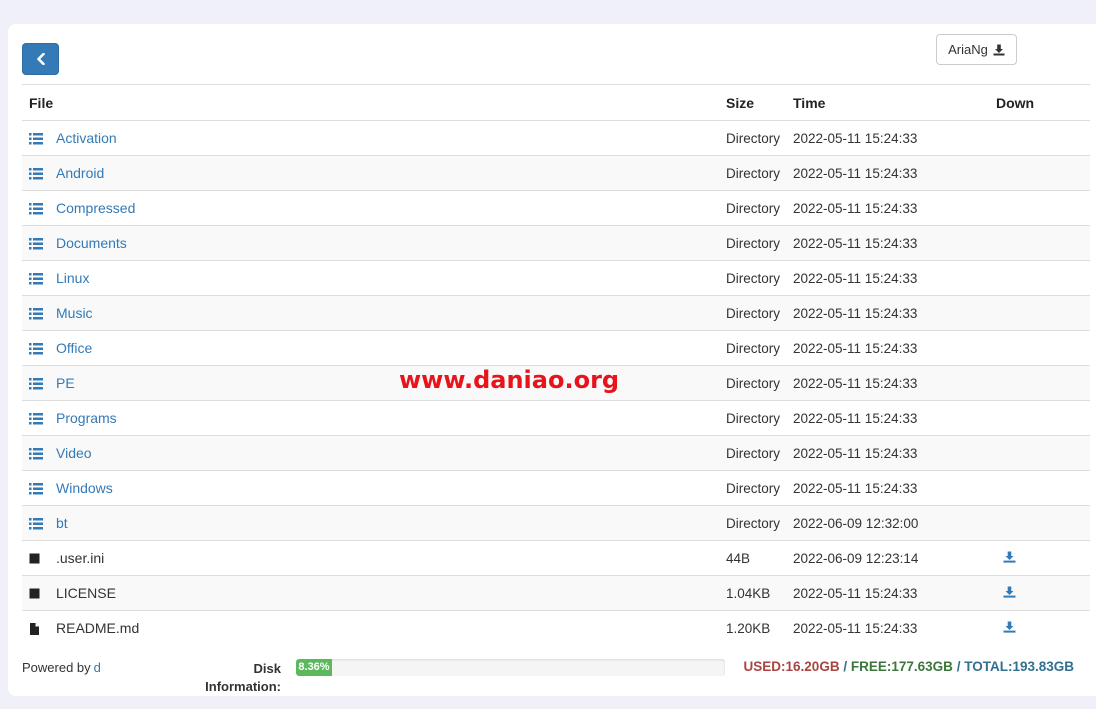 The height and width of the screenshot is (709, 1096). I want to click on chevron-left-icon, so click(40, 59).